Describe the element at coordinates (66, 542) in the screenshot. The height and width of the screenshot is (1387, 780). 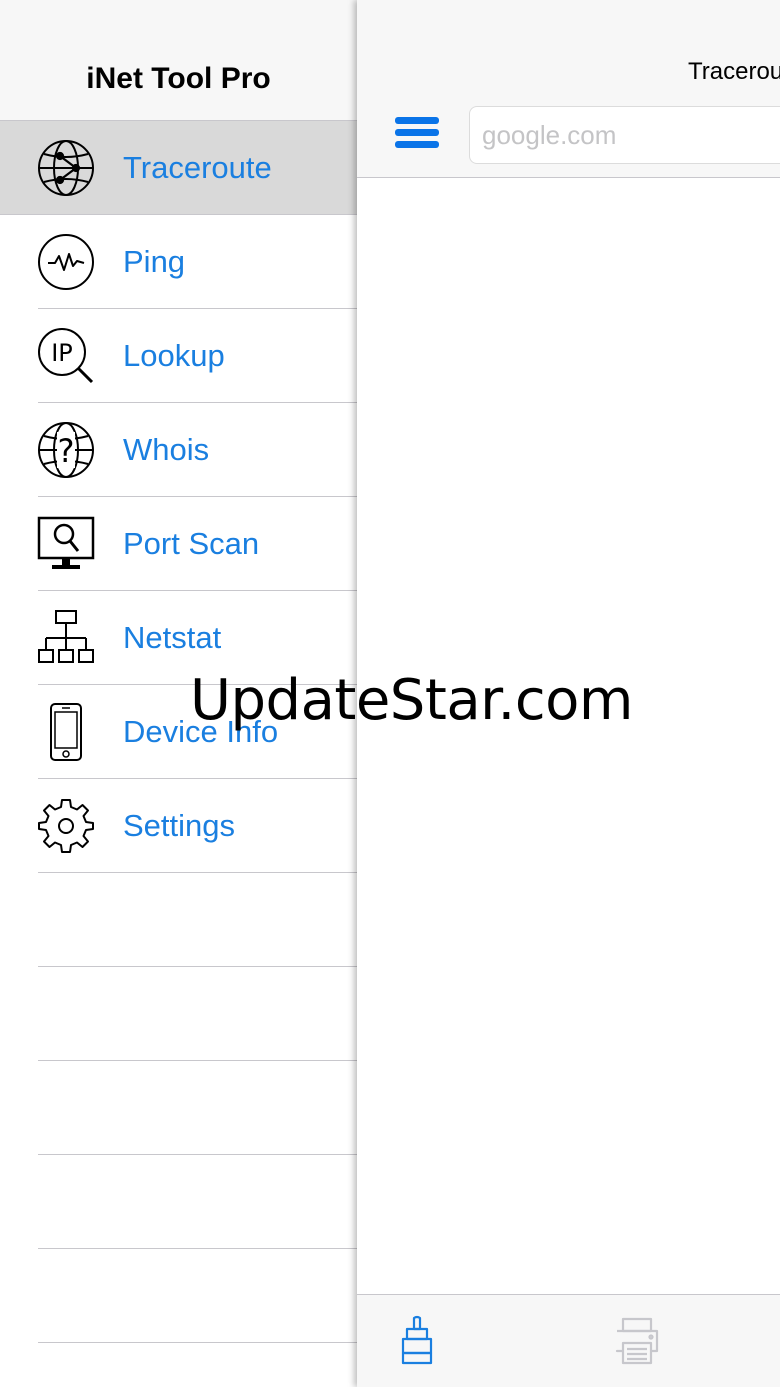
I see `port-scan-monitor-icon` at that location.